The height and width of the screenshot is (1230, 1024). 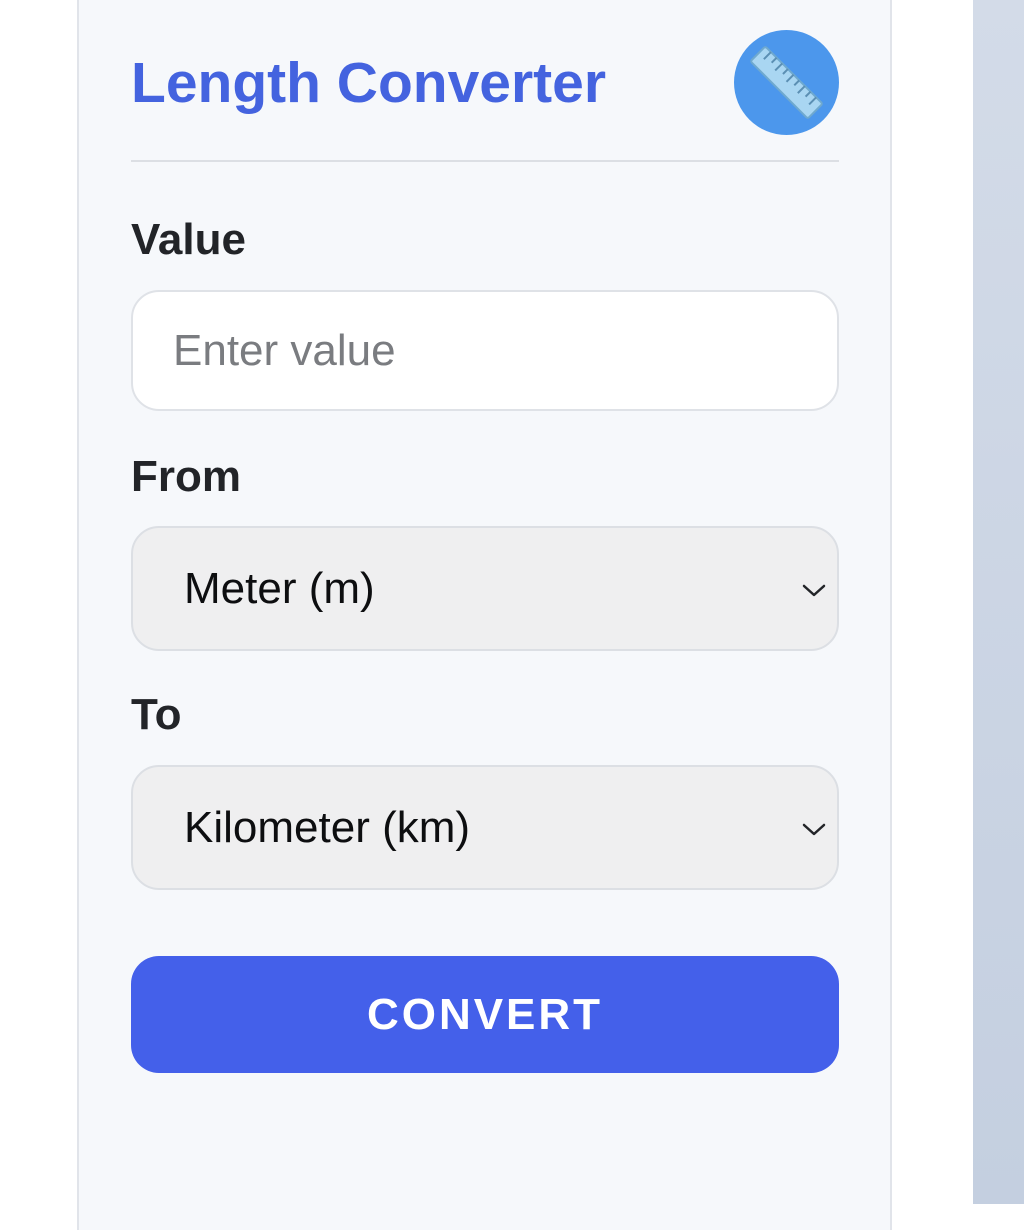 I want to click on to-unit-select: Kilometer (km), so click(x=485, y=827).